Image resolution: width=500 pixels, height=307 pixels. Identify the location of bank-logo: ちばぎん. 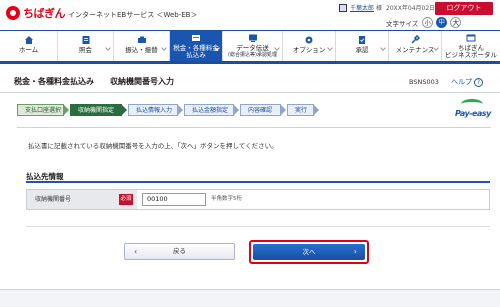
(36, 13).